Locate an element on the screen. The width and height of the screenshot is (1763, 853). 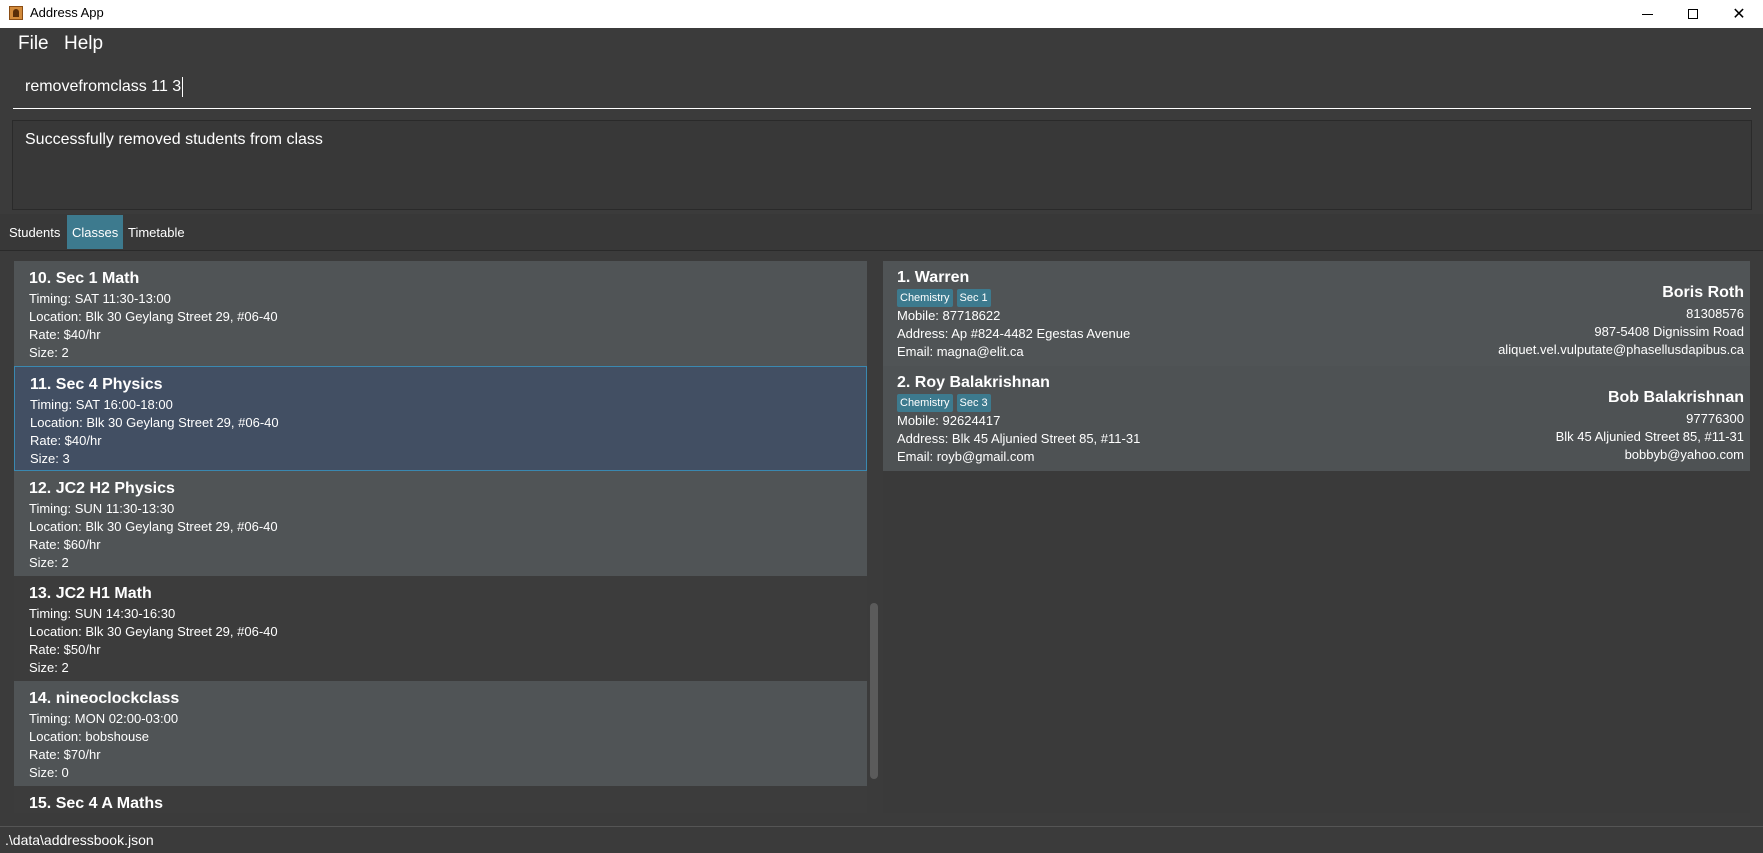
class-timing: Timing: MON 02:00-03:00 is located at coordinates (104, 718).